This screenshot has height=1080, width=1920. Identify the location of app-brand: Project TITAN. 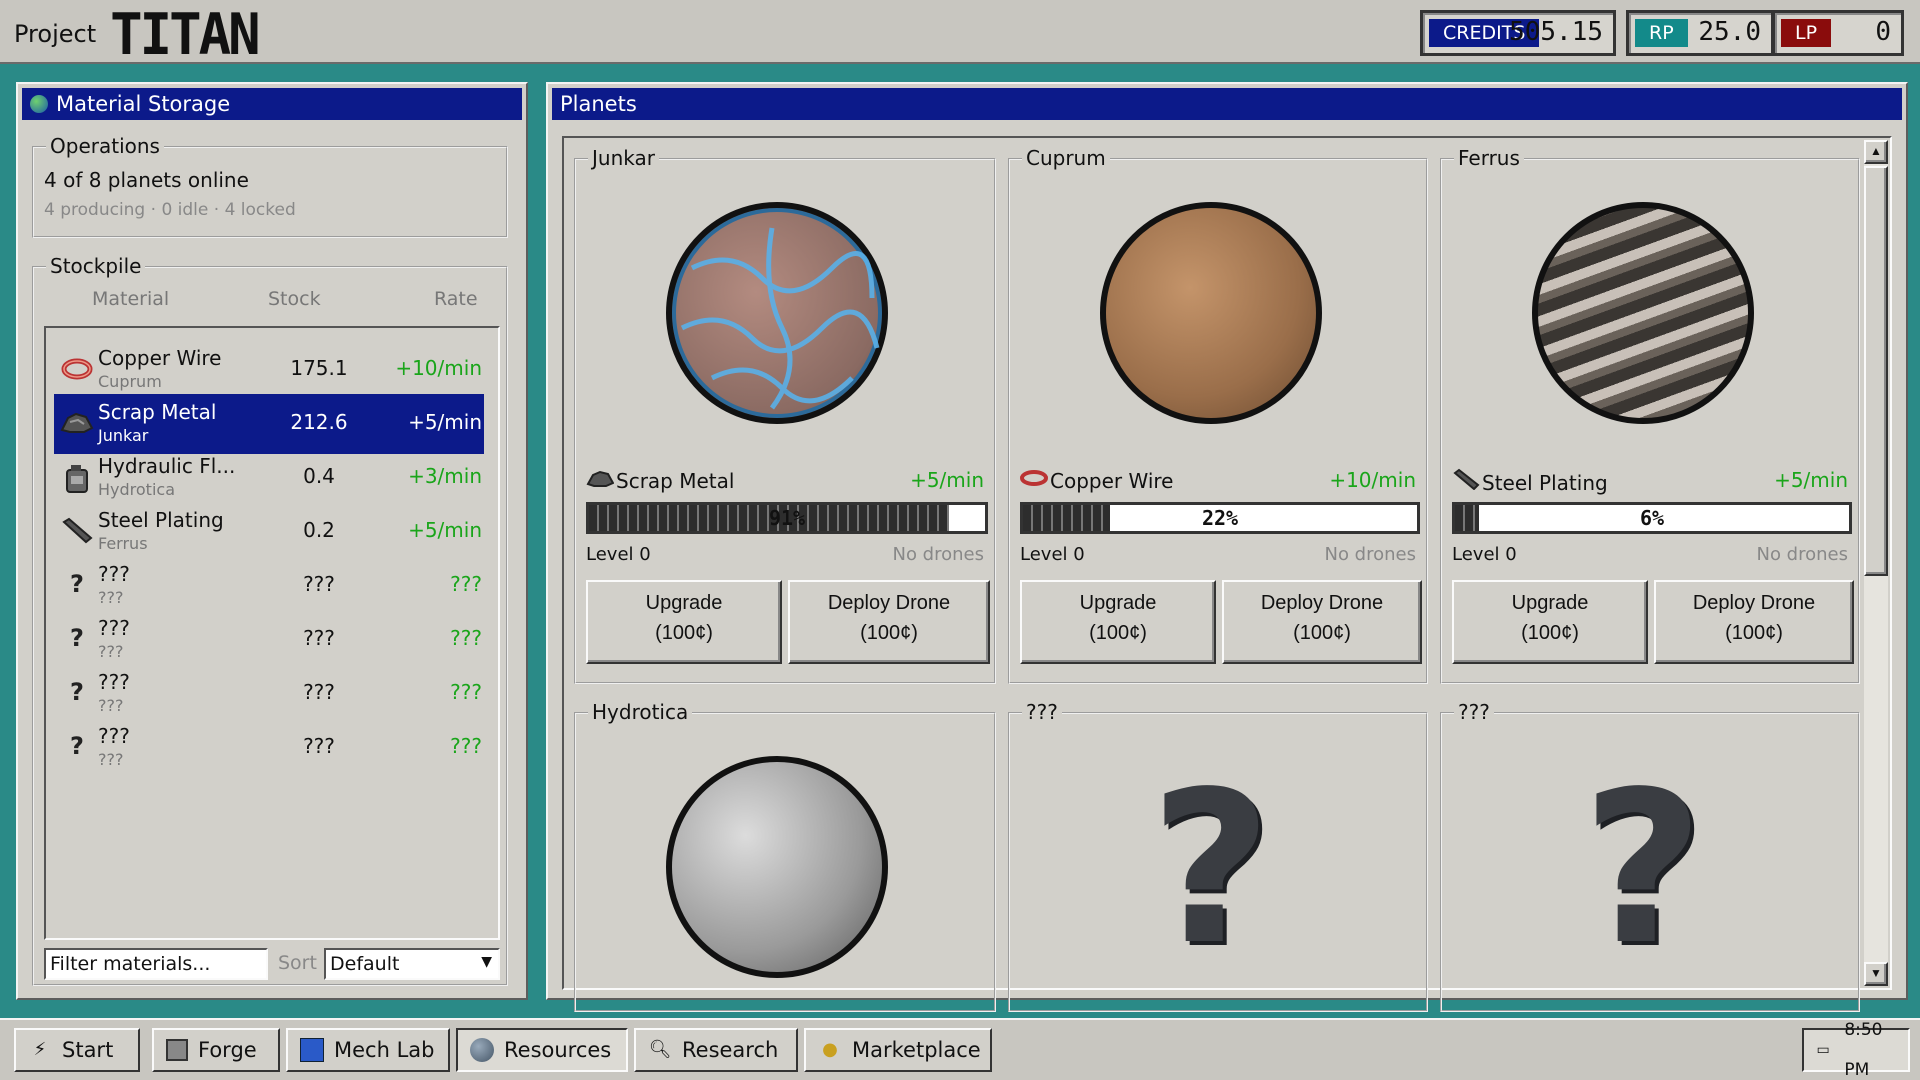
(137, 34).